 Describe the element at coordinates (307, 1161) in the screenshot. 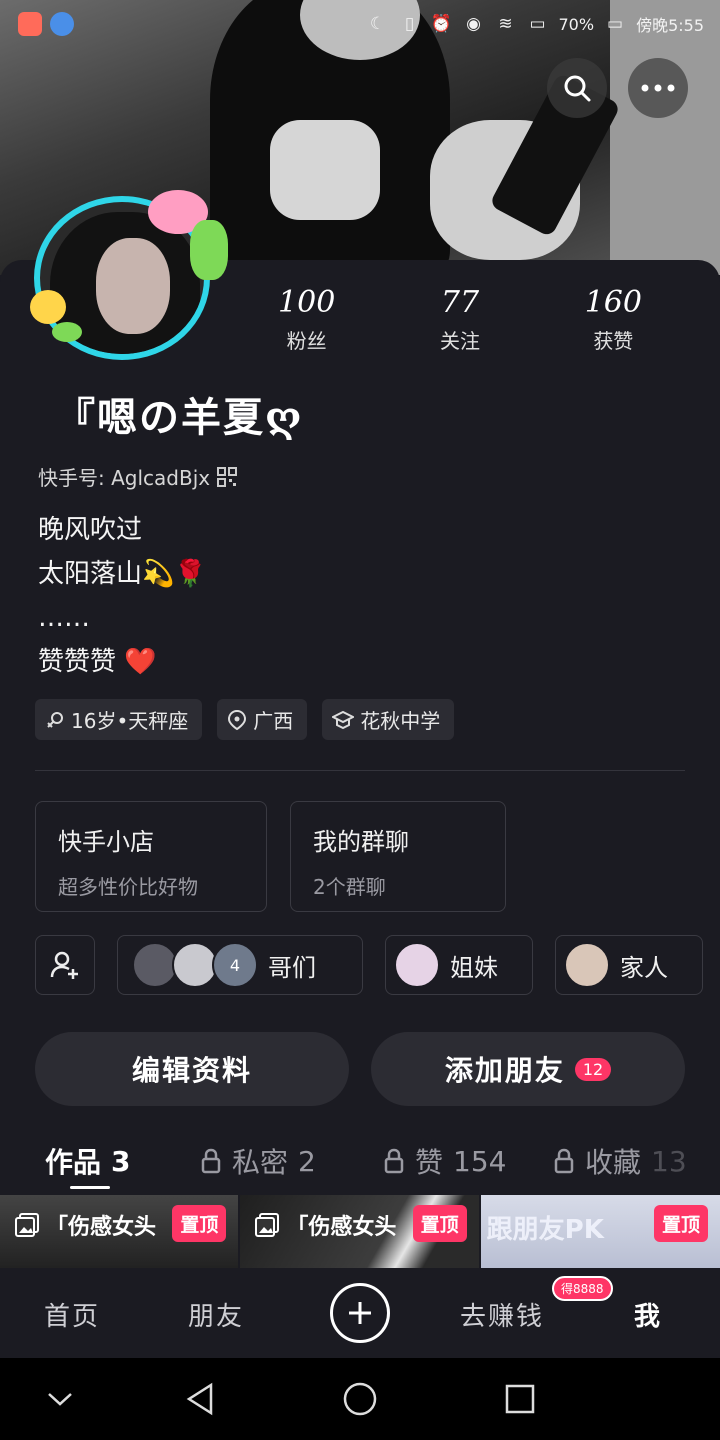

I see `tab-count: 2` at that location.